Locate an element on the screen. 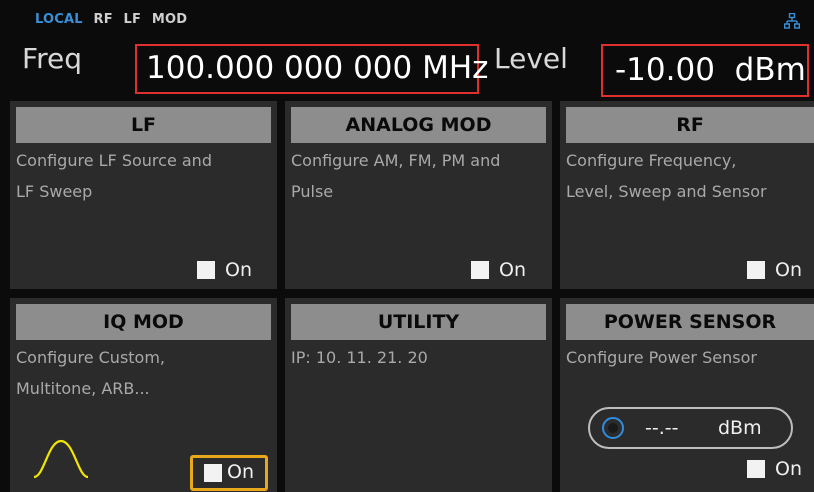 The image size is (814, 492). tile-power-sensor-desc-line1: Configure Power Sensor is located at coordinates (661, 357).